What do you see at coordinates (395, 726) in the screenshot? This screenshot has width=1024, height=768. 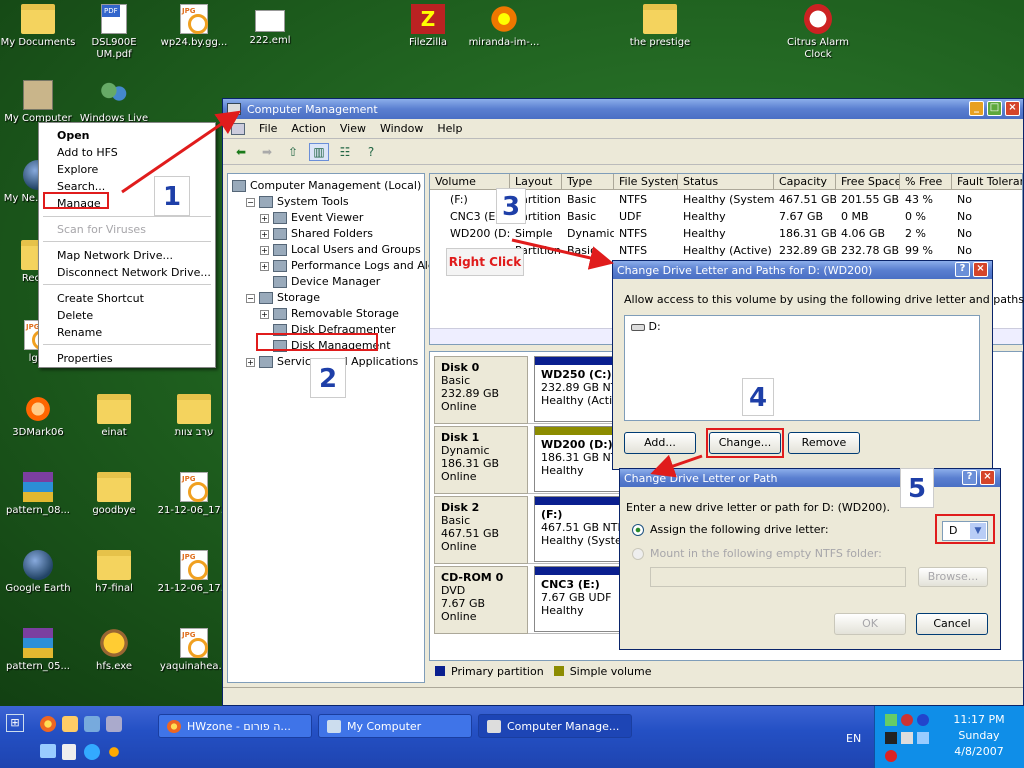 I see `task-my-computer: My Computer` at bounding box center [395, 726].